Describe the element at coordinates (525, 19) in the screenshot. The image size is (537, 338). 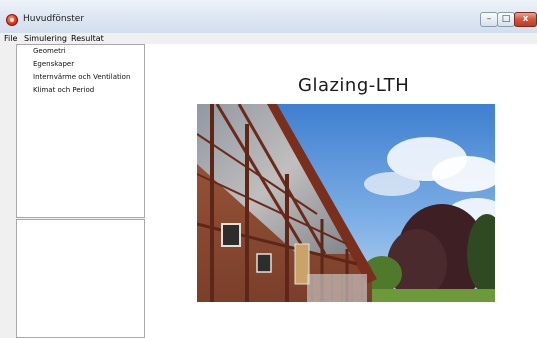
I see `close-button: x` at that location.